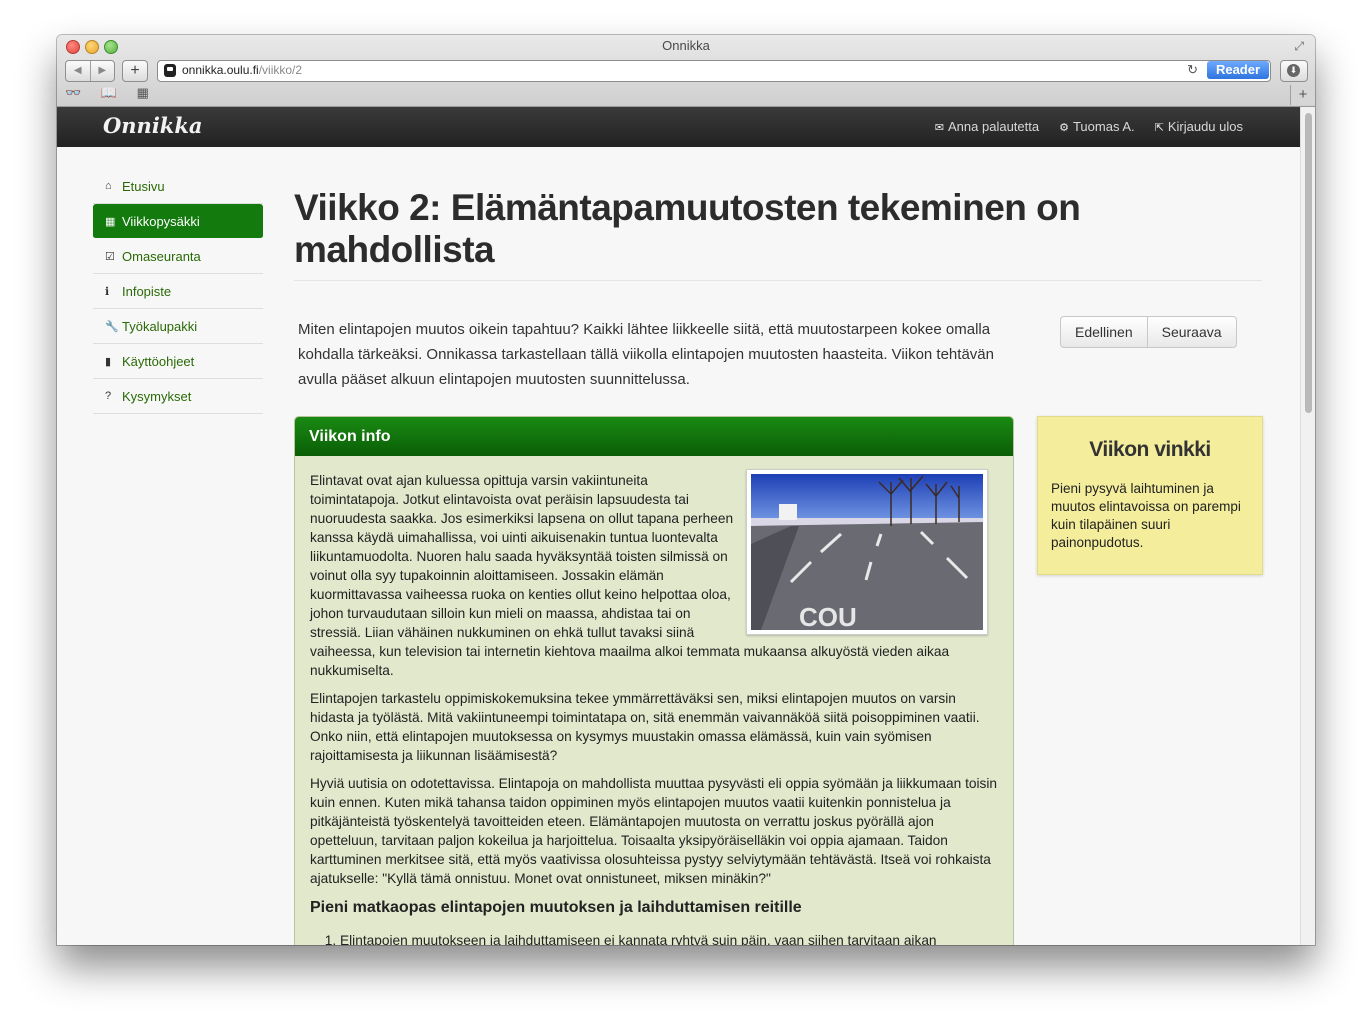  What do you see at coordinates (1299, 46) in the screenshot?
I see `fullscreen-icon: ⤢` at bounding box center [1299, 46].